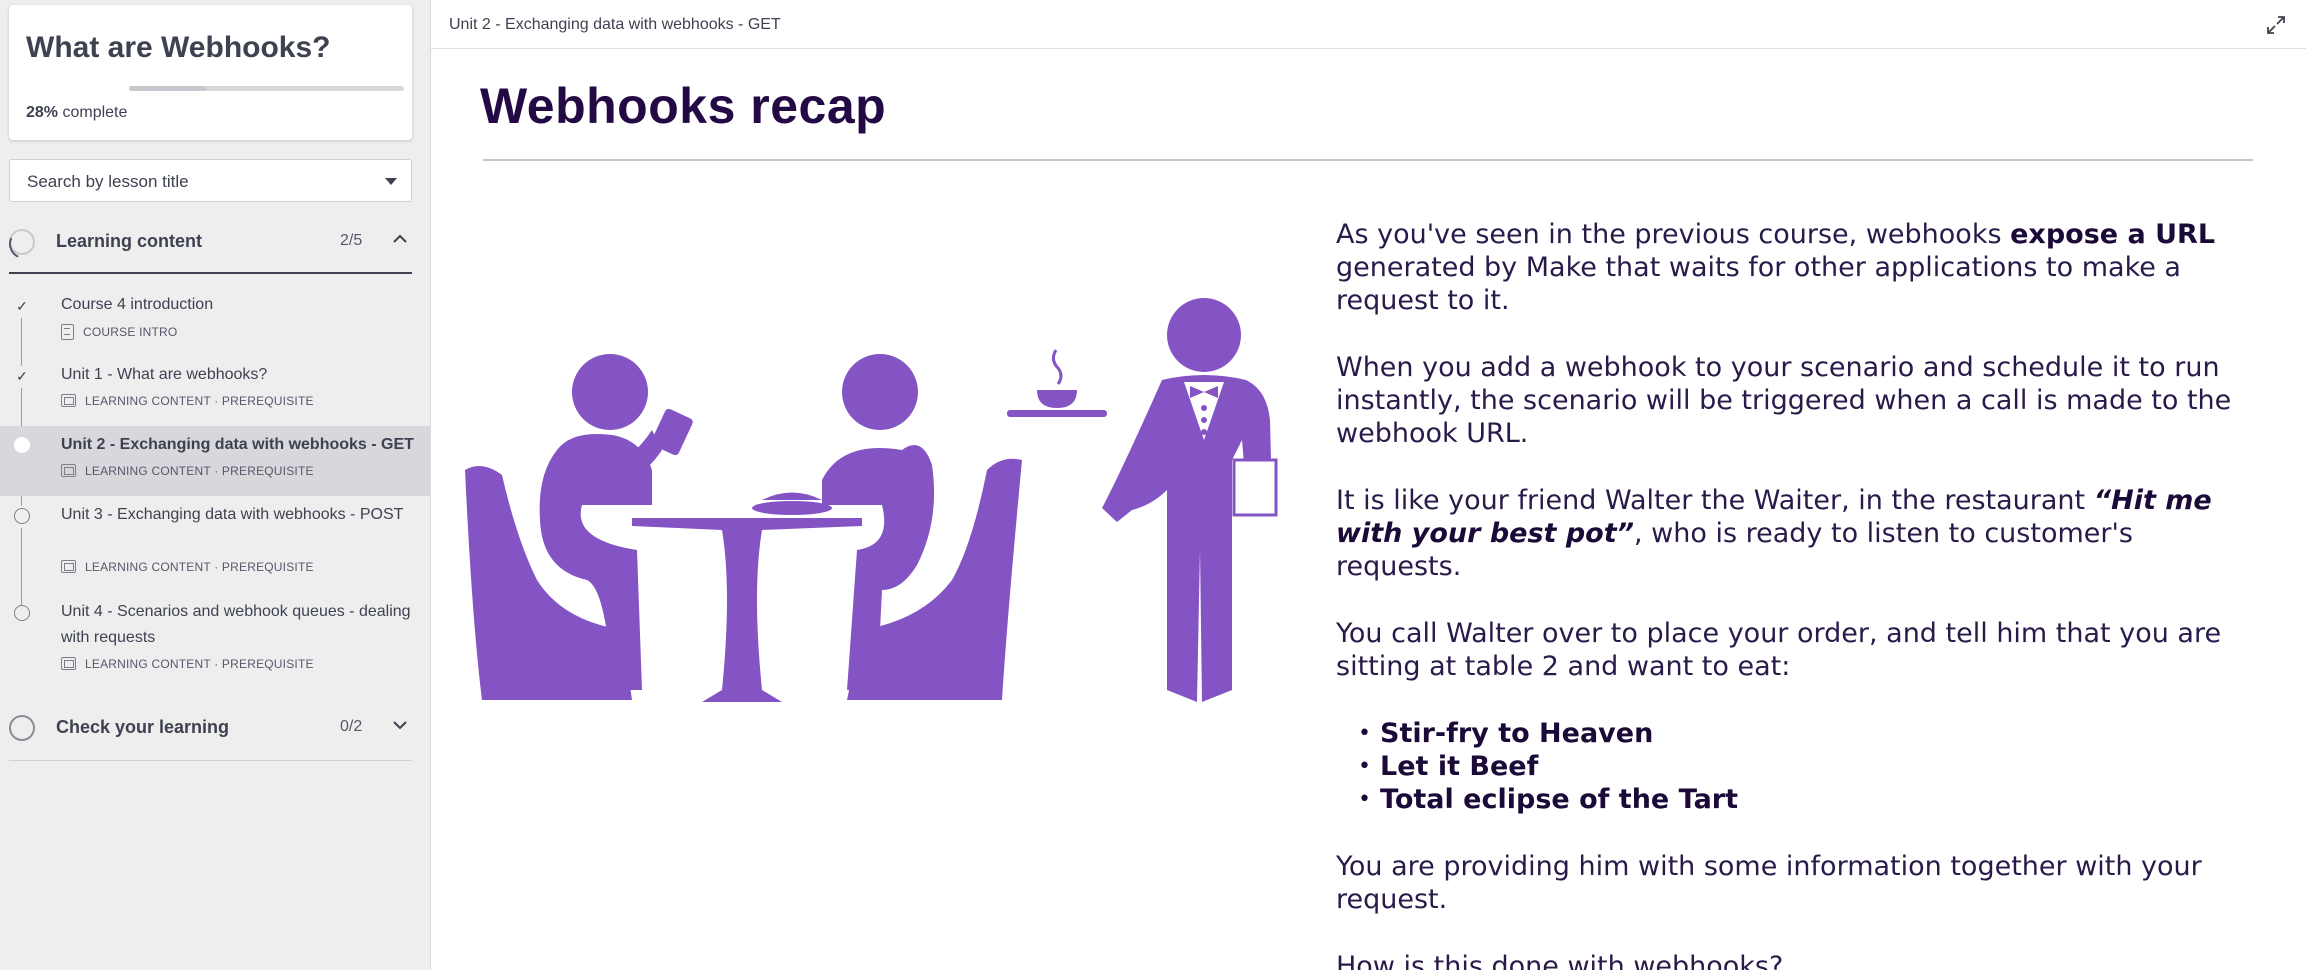 This screenshot has height=970, width=2306. Describe the element at coordinates (210, 180) in the screenshot. I see `lesson-search-select: Search by lesson title` at that location.